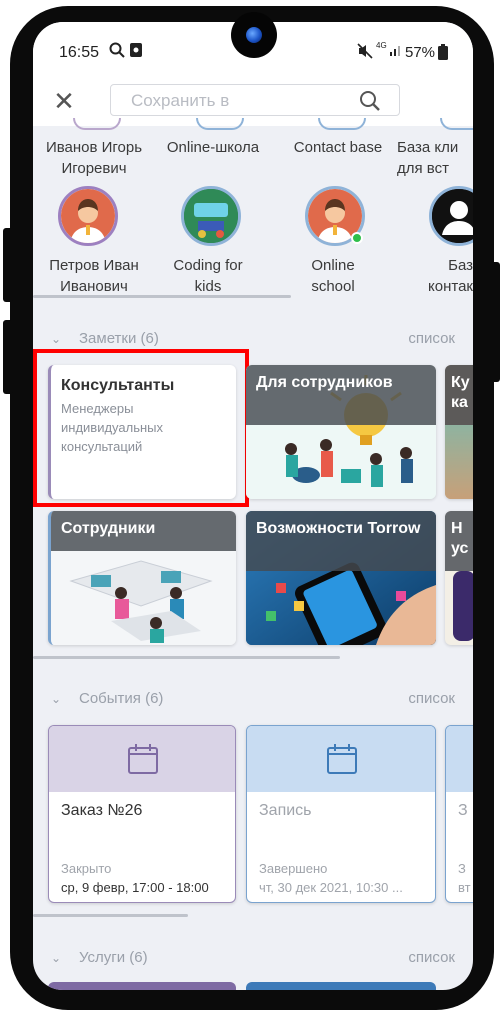  Describe the element at coordinates (464, 887) in the screenshot. I see `event-date: вт` at that location.